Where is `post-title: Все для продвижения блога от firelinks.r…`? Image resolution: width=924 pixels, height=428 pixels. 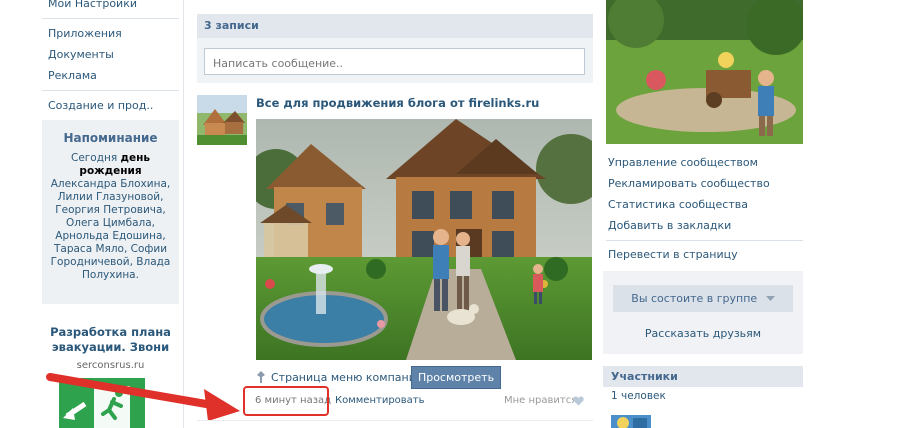 post-title: Все для продвижения блога от firelinks.r… is located at coordinates (397, 103).